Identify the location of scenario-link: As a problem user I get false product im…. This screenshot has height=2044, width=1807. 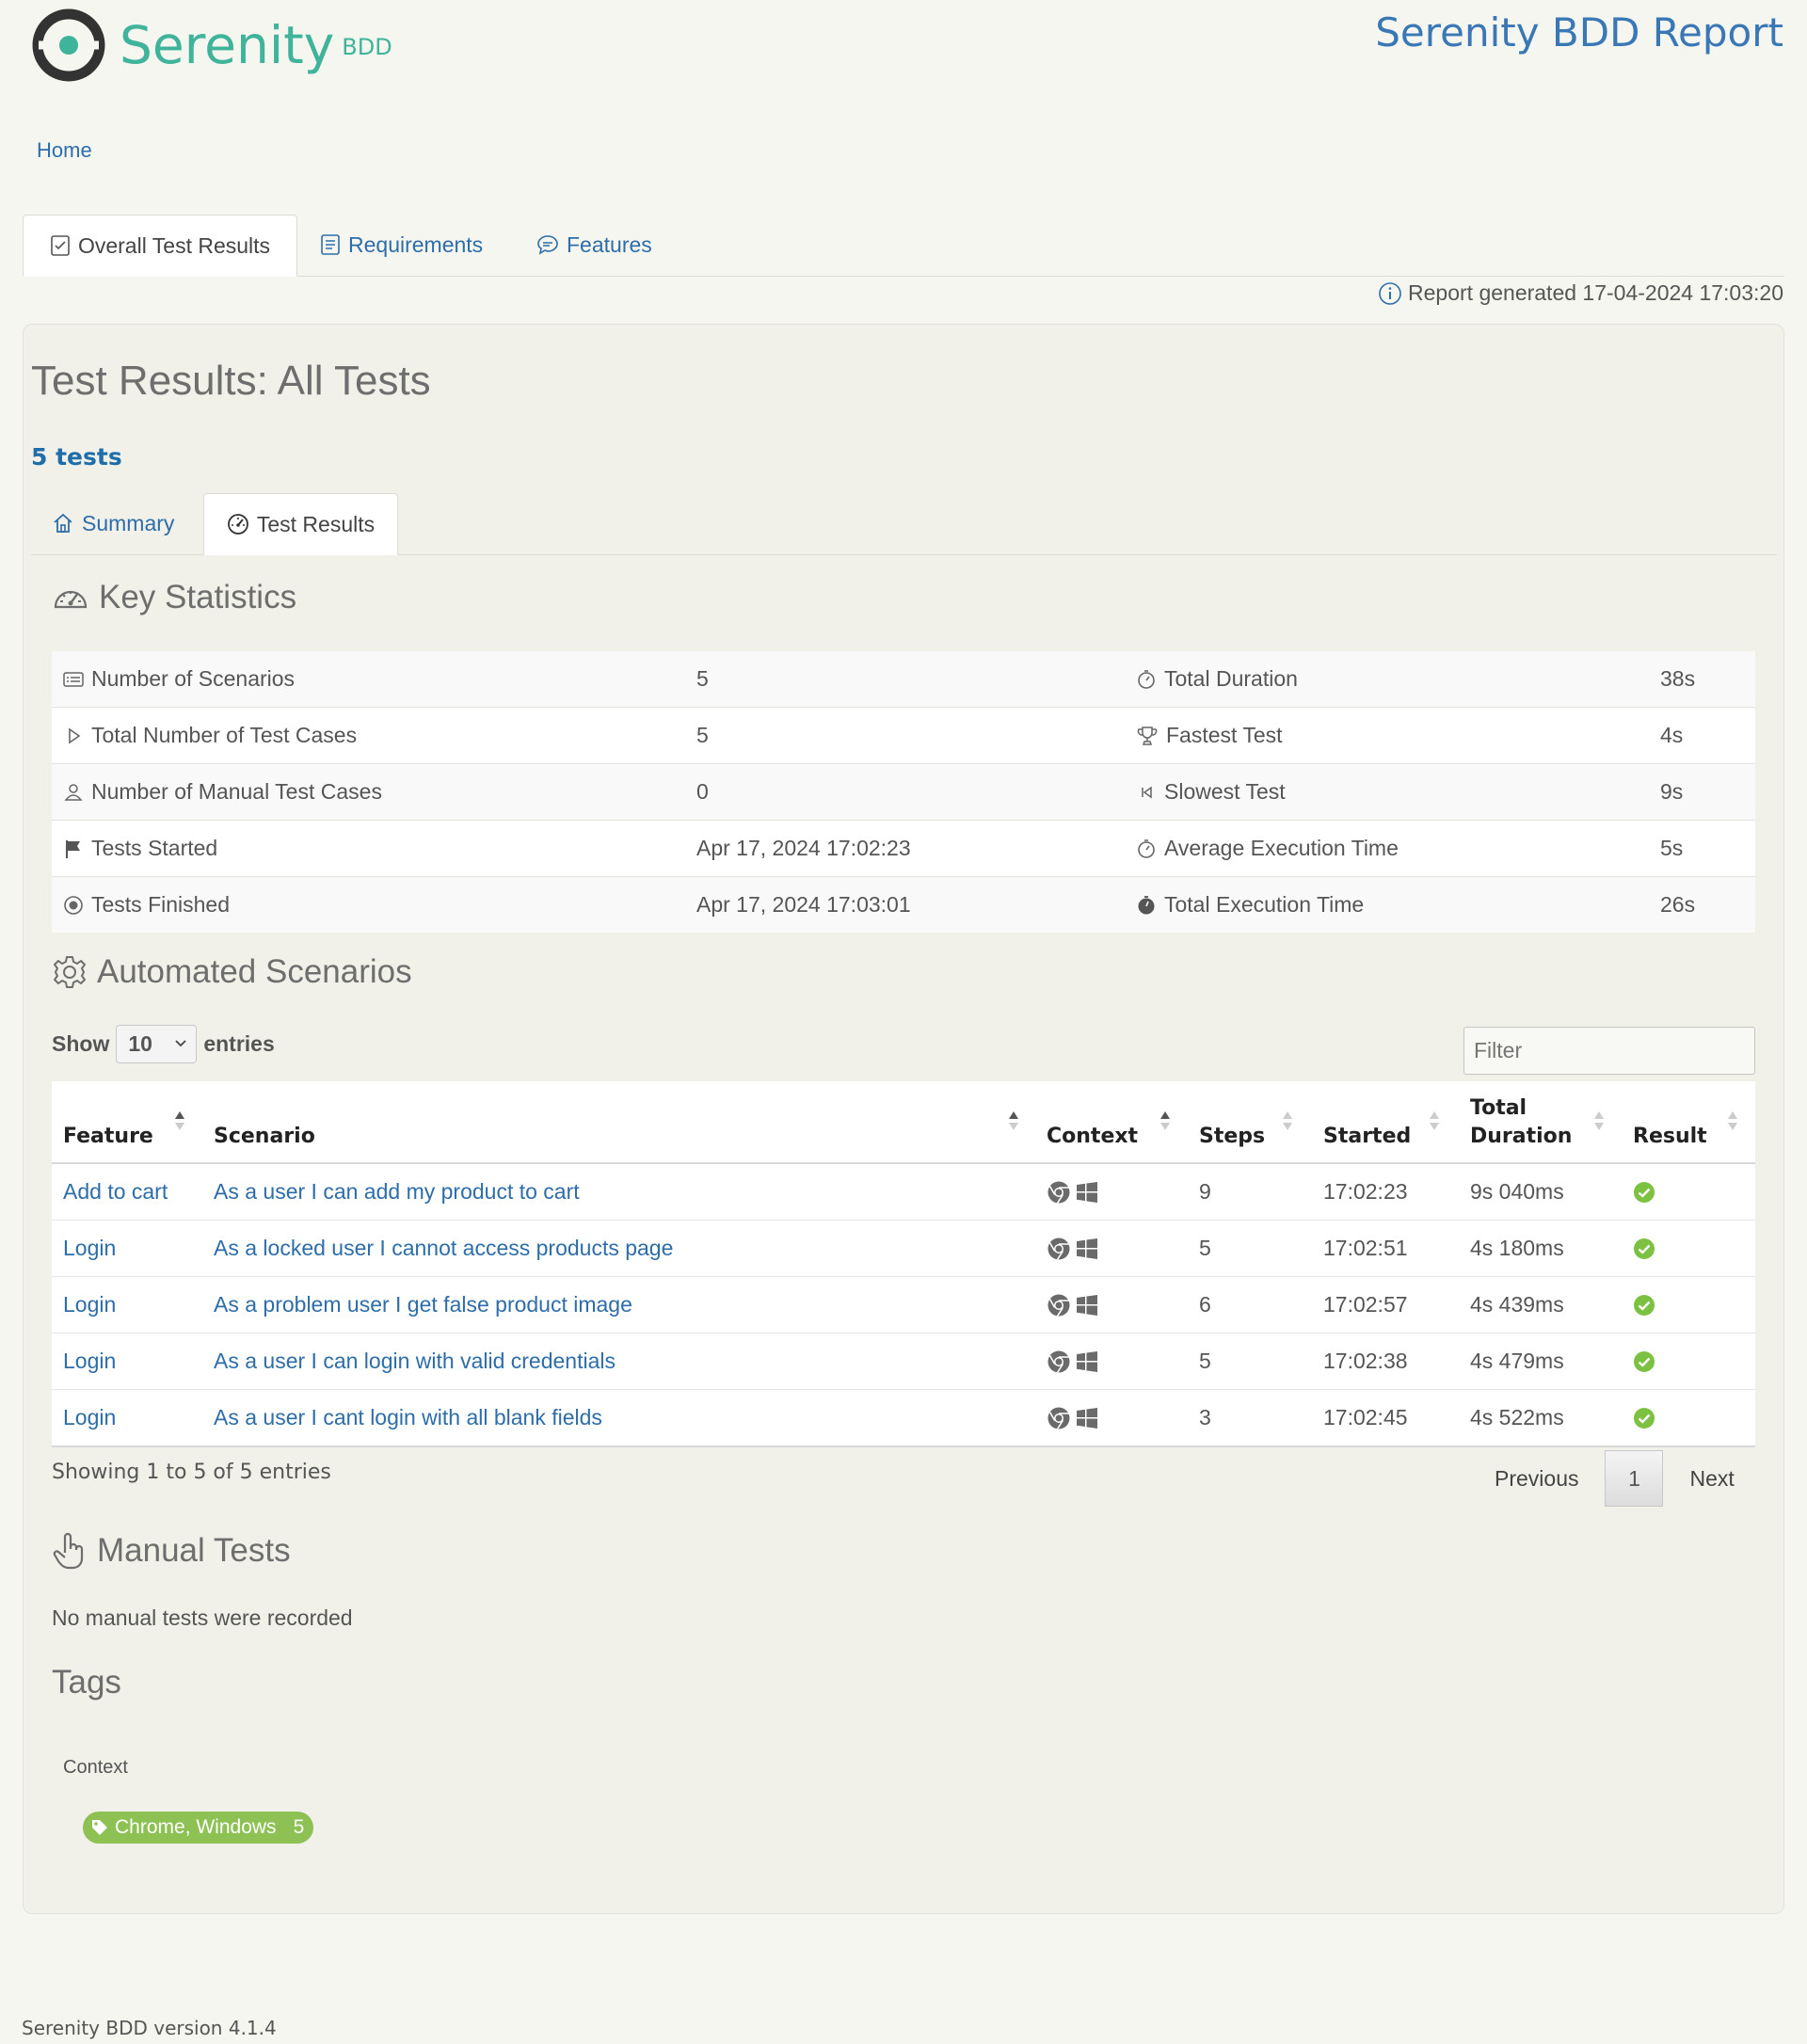
(423, 1305).